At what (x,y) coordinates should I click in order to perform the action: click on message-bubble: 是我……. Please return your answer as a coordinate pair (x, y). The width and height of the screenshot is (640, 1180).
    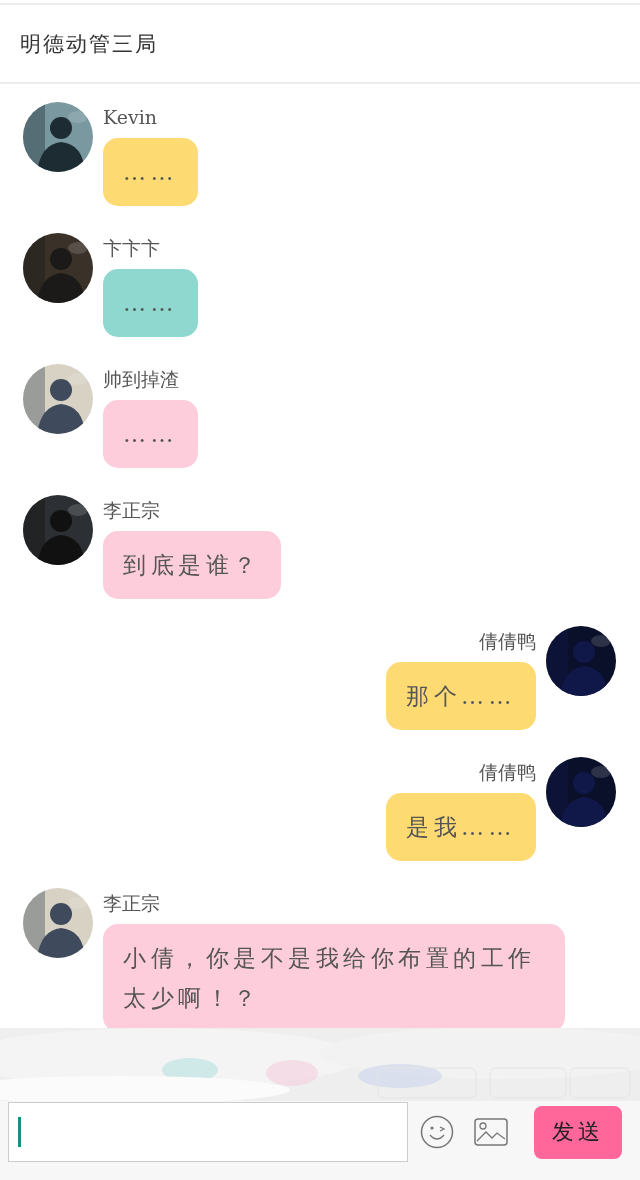
    Looking at the image, I should click on (461, 827).